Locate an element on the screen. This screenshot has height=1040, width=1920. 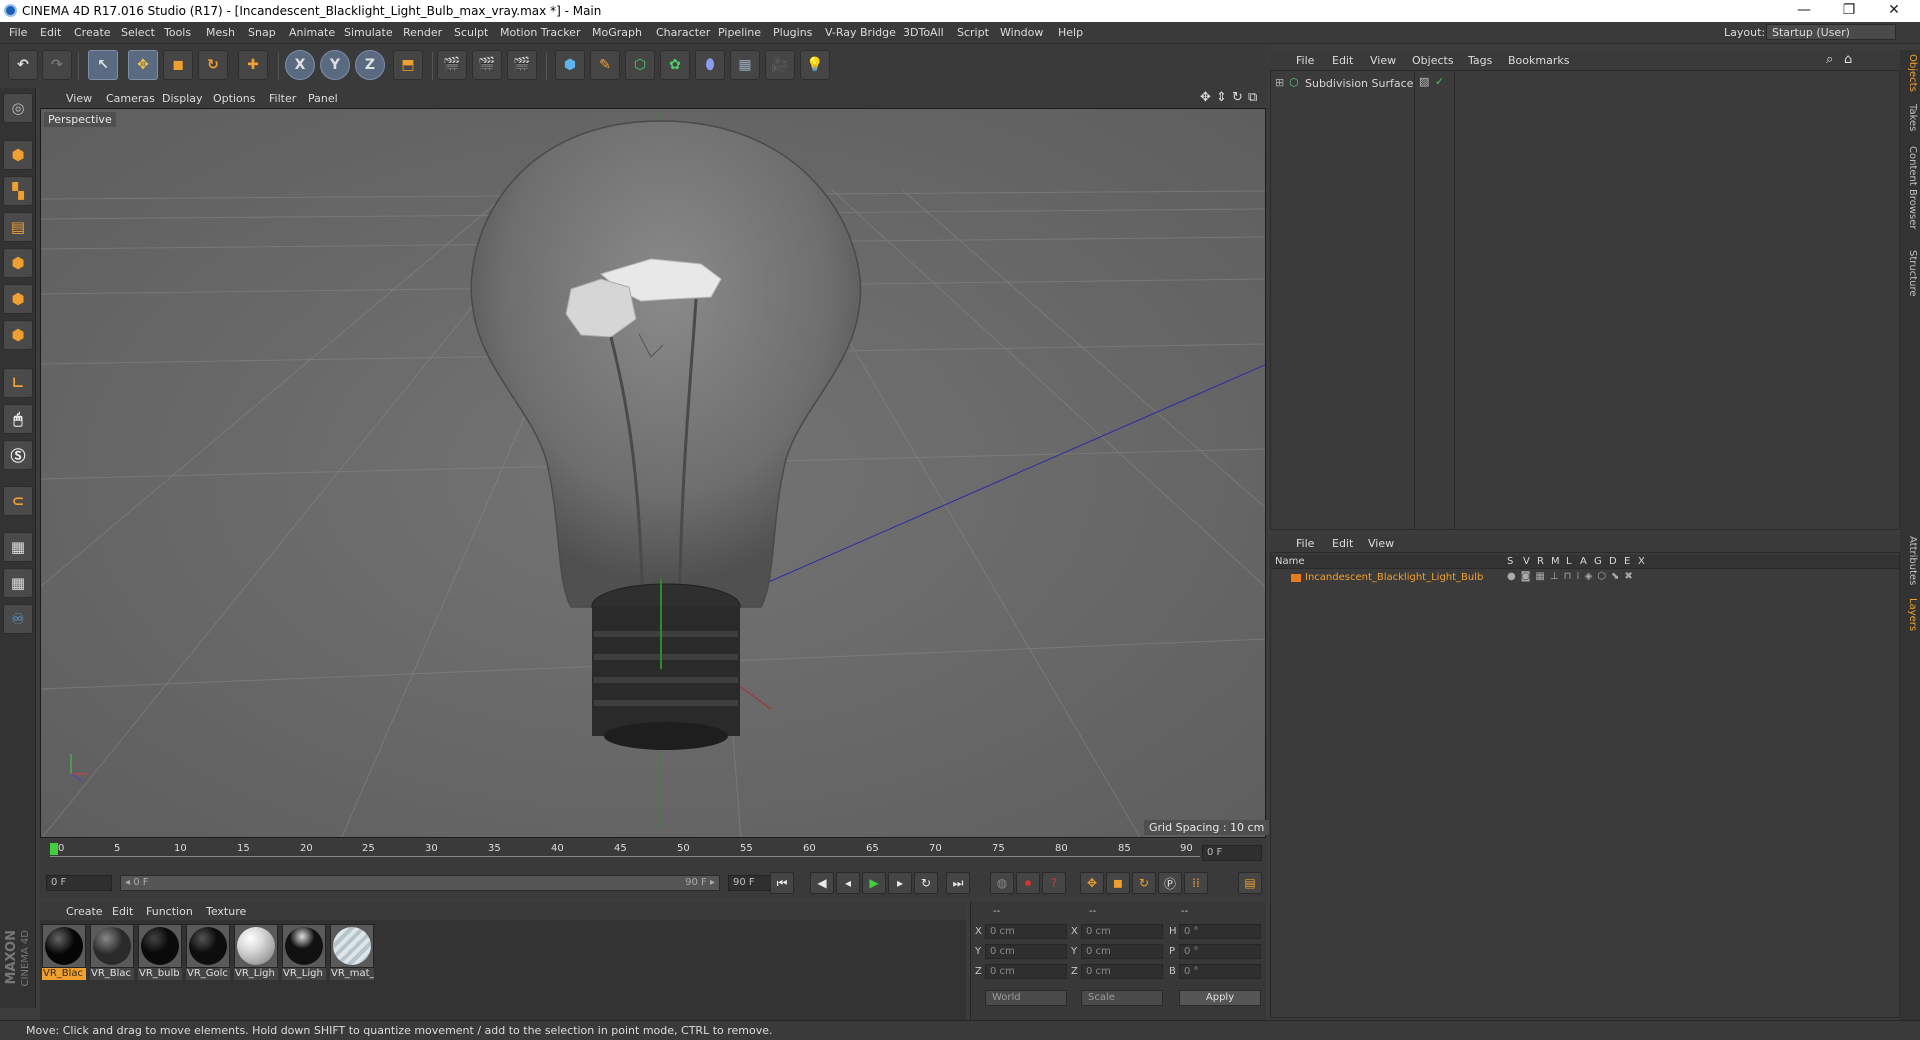
camera-button: 🎥 is located at coordinates (780, 65).